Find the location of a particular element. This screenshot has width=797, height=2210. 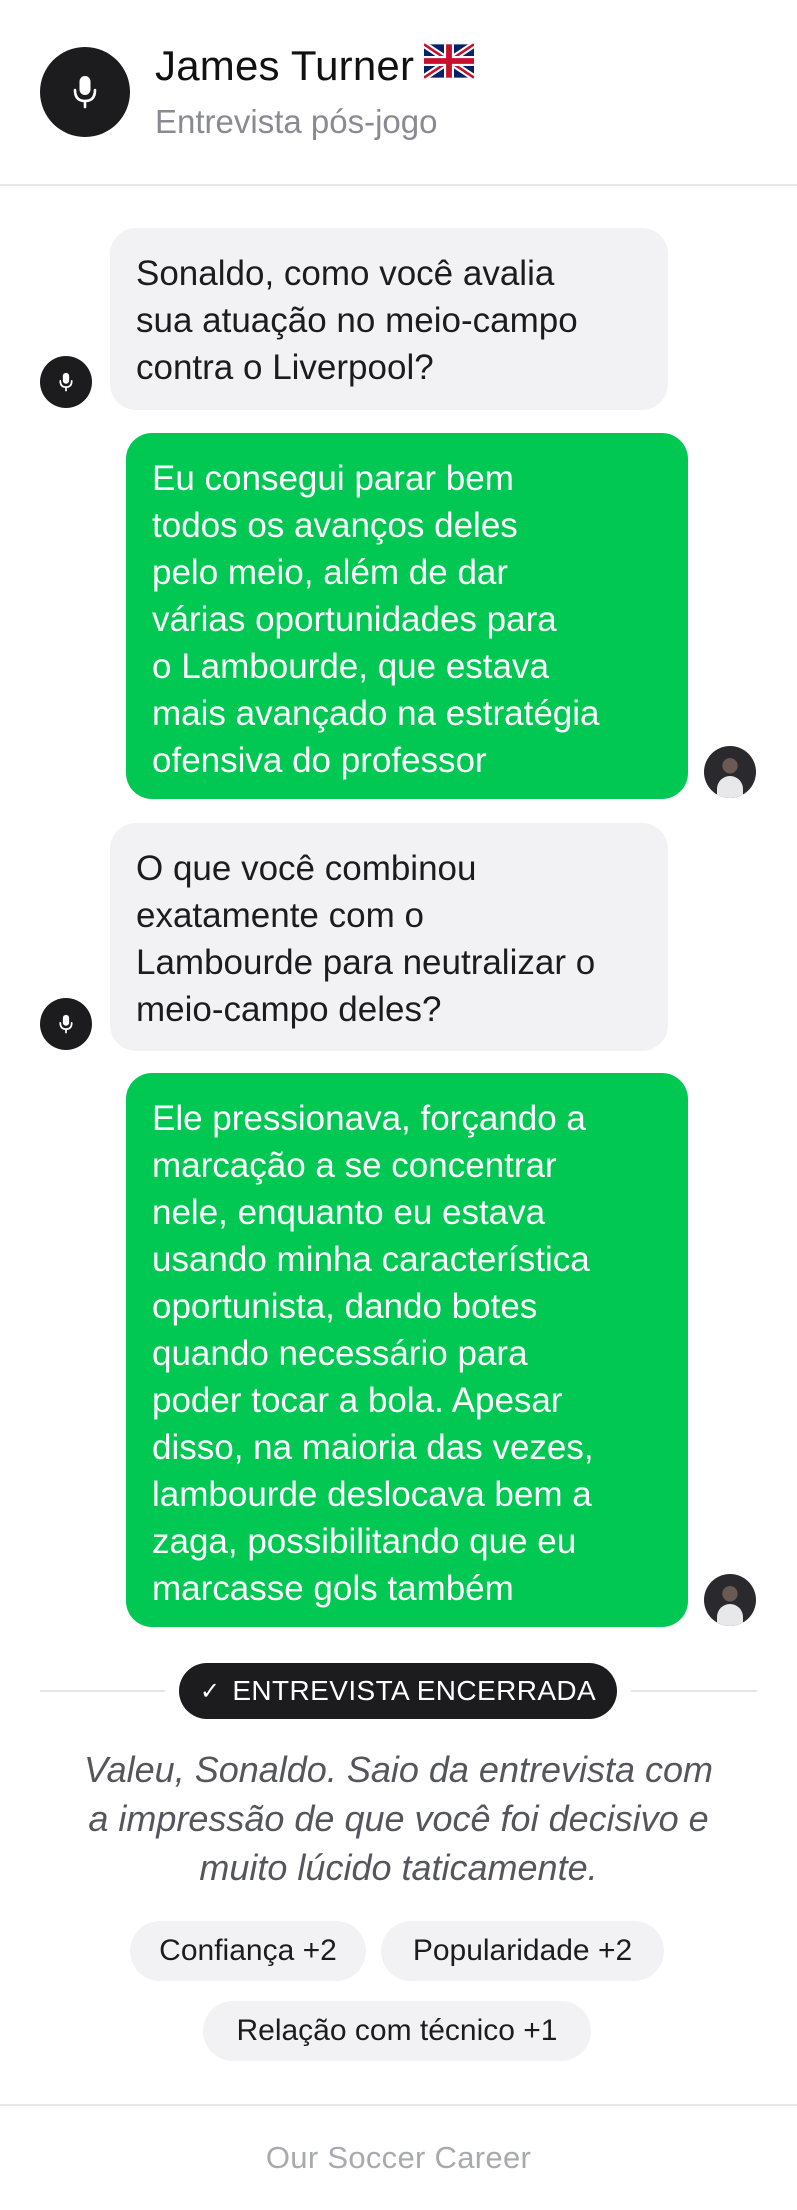

chat-header: James Turner Entrevista pós-jogo is located at coordinates (398, 93).